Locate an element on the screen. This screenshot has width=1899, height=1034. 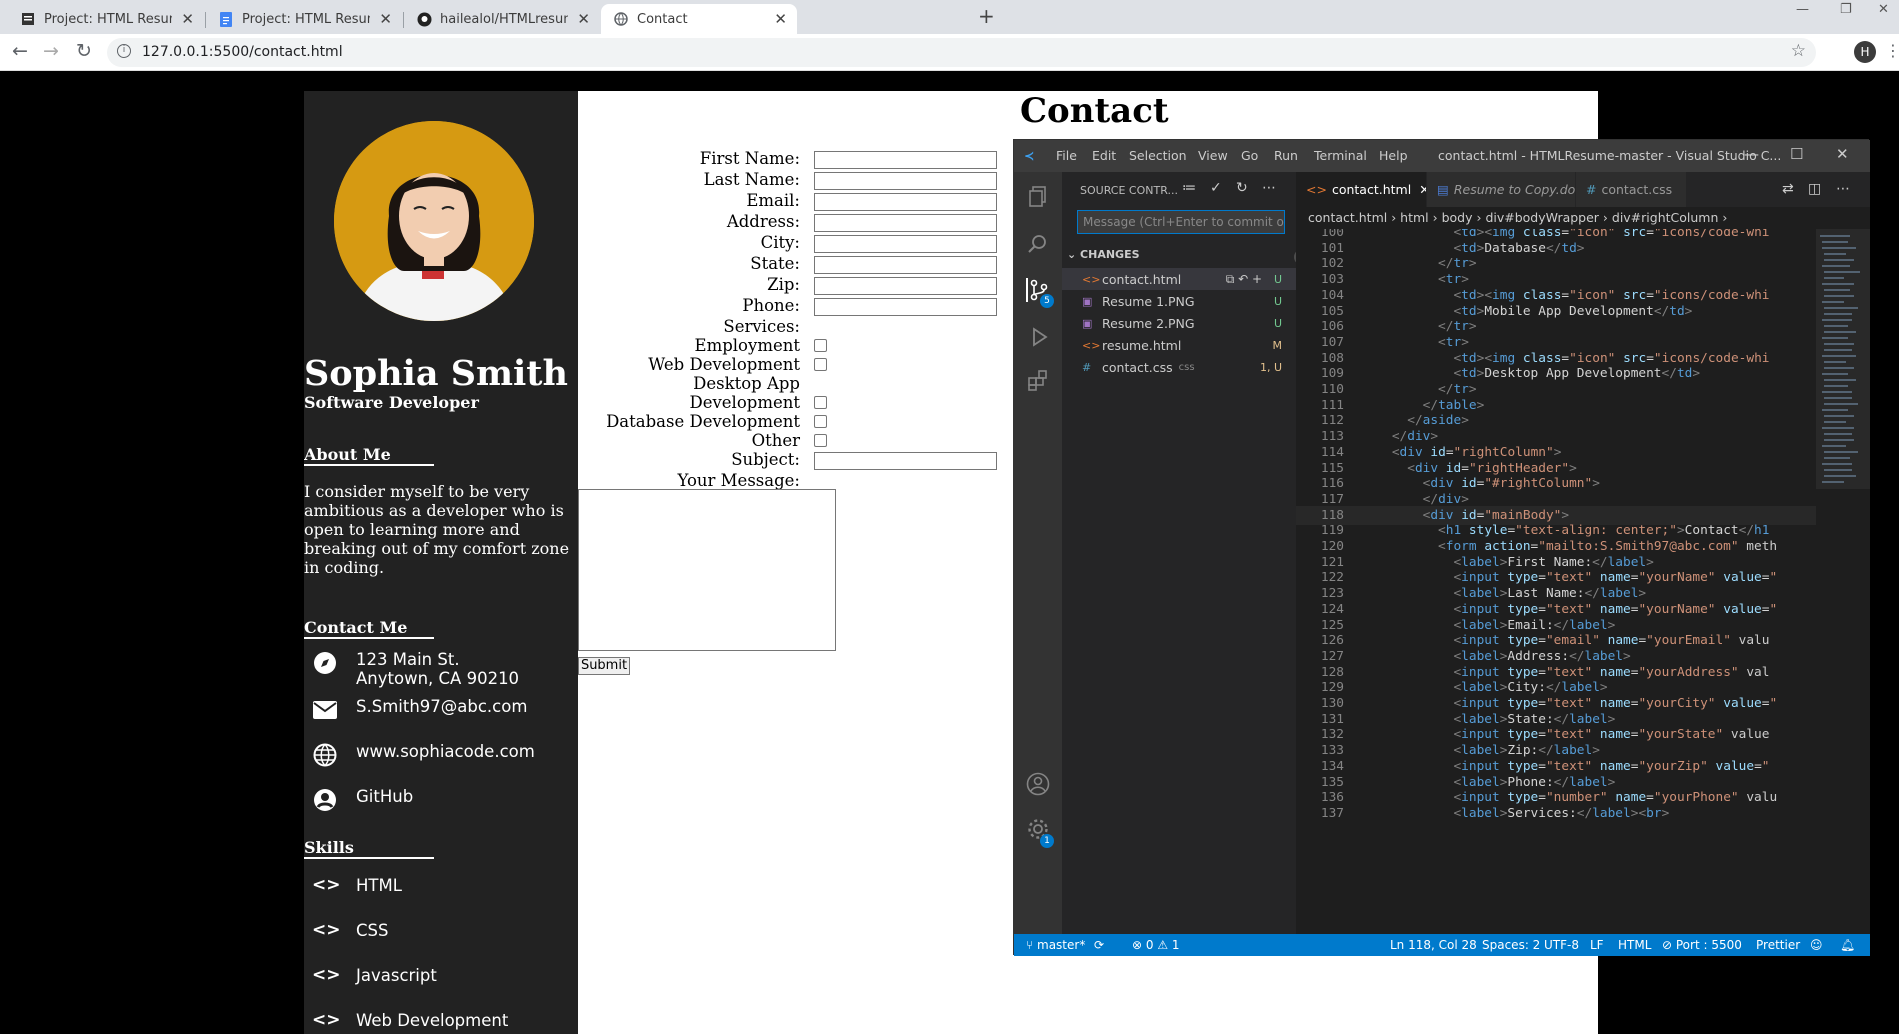
contact-github: GitHub is located at coordinates (362, 800).